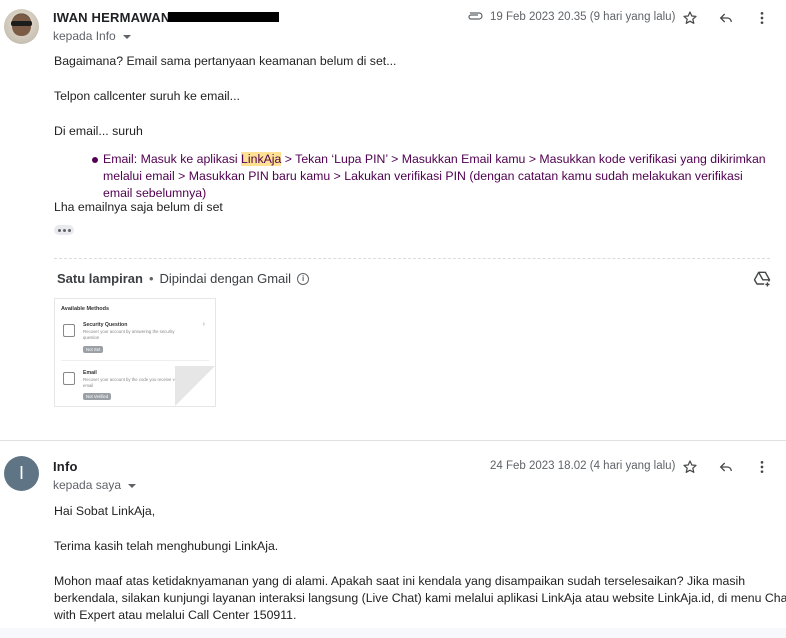  Describe the element at coordinates (65, 466) in the screenshot. I see `sender-name: Info` at that location.